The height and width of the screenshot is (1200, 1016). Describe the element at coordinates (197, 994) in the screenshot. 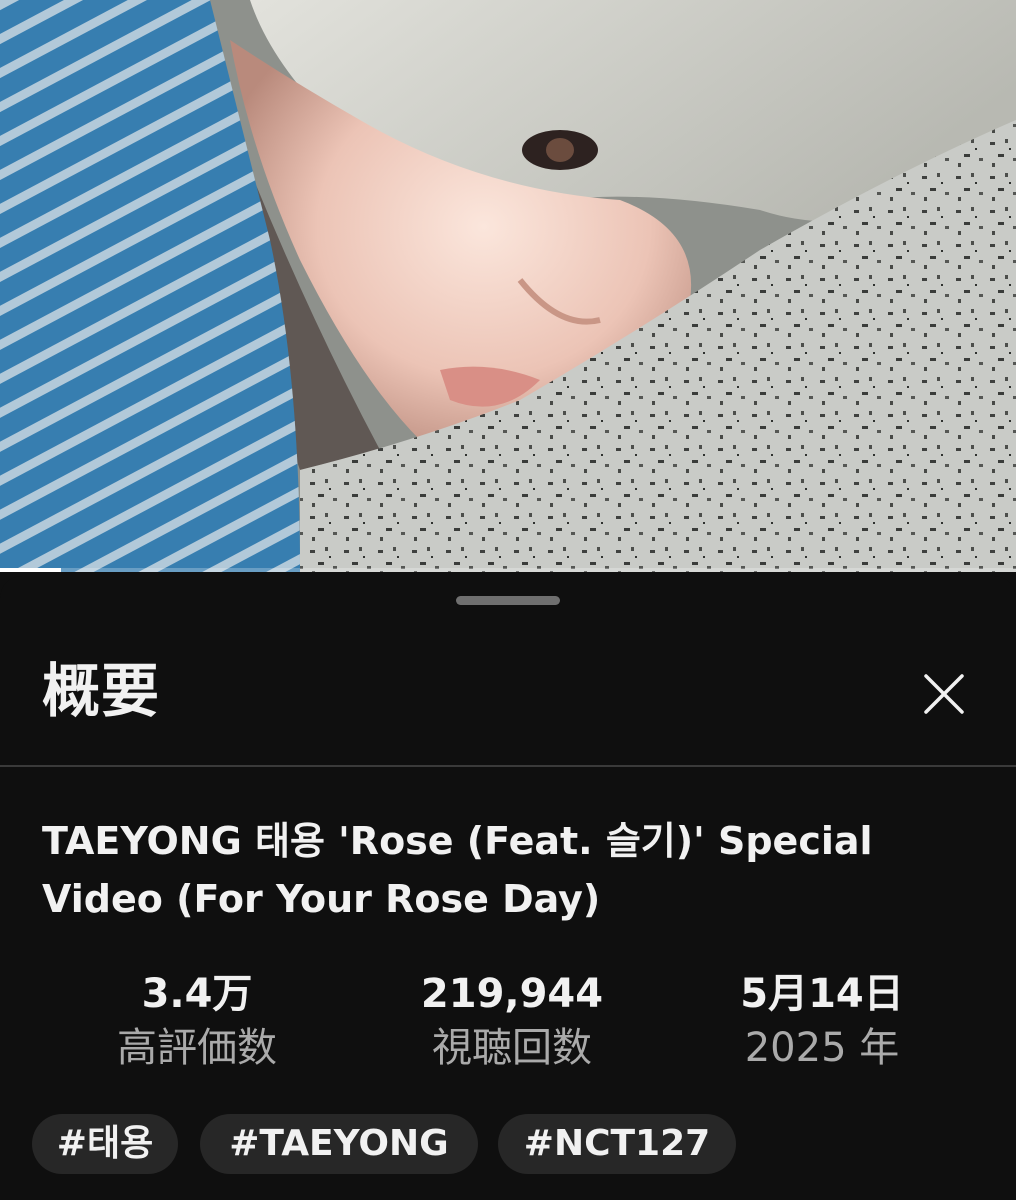

I see `likes-count: 3.4万` at that location.